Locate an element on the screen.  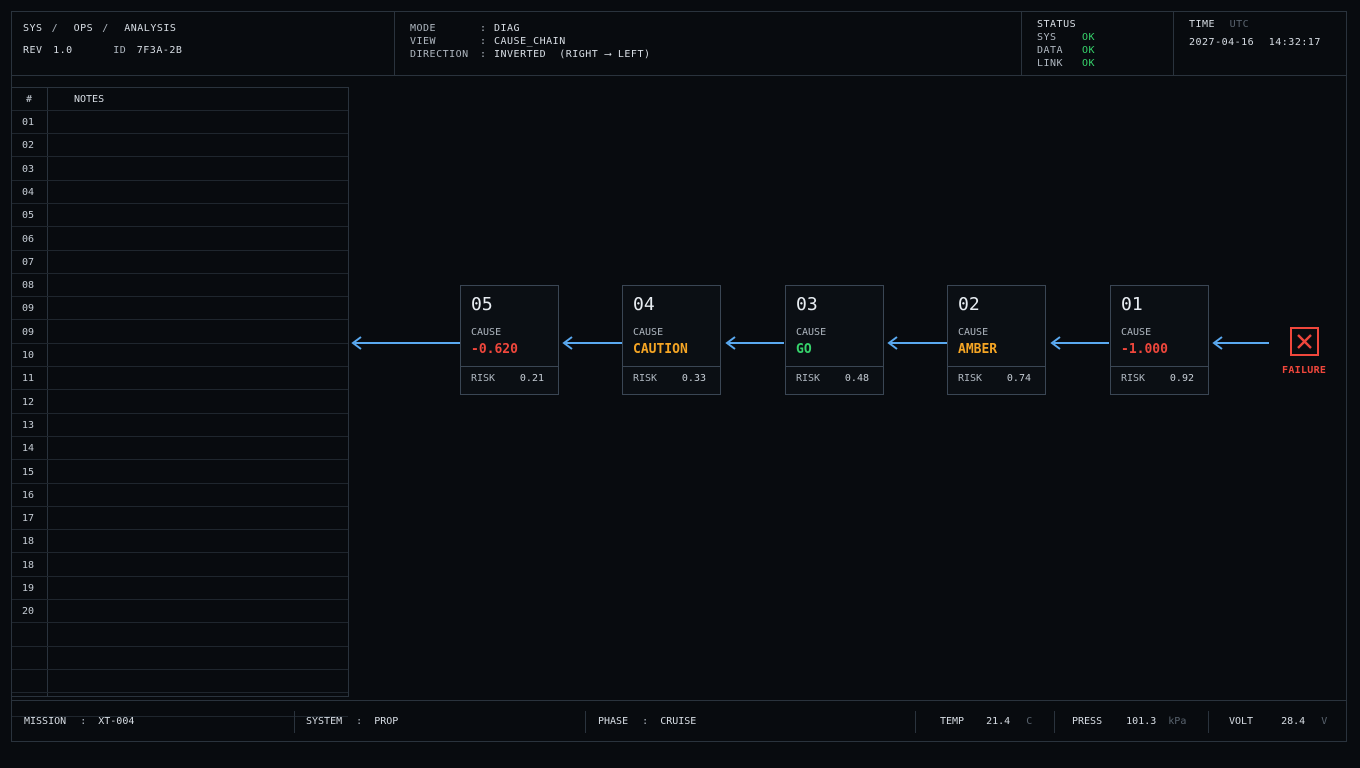
status-sys-value: OK is located at coordinates (1089, 37).